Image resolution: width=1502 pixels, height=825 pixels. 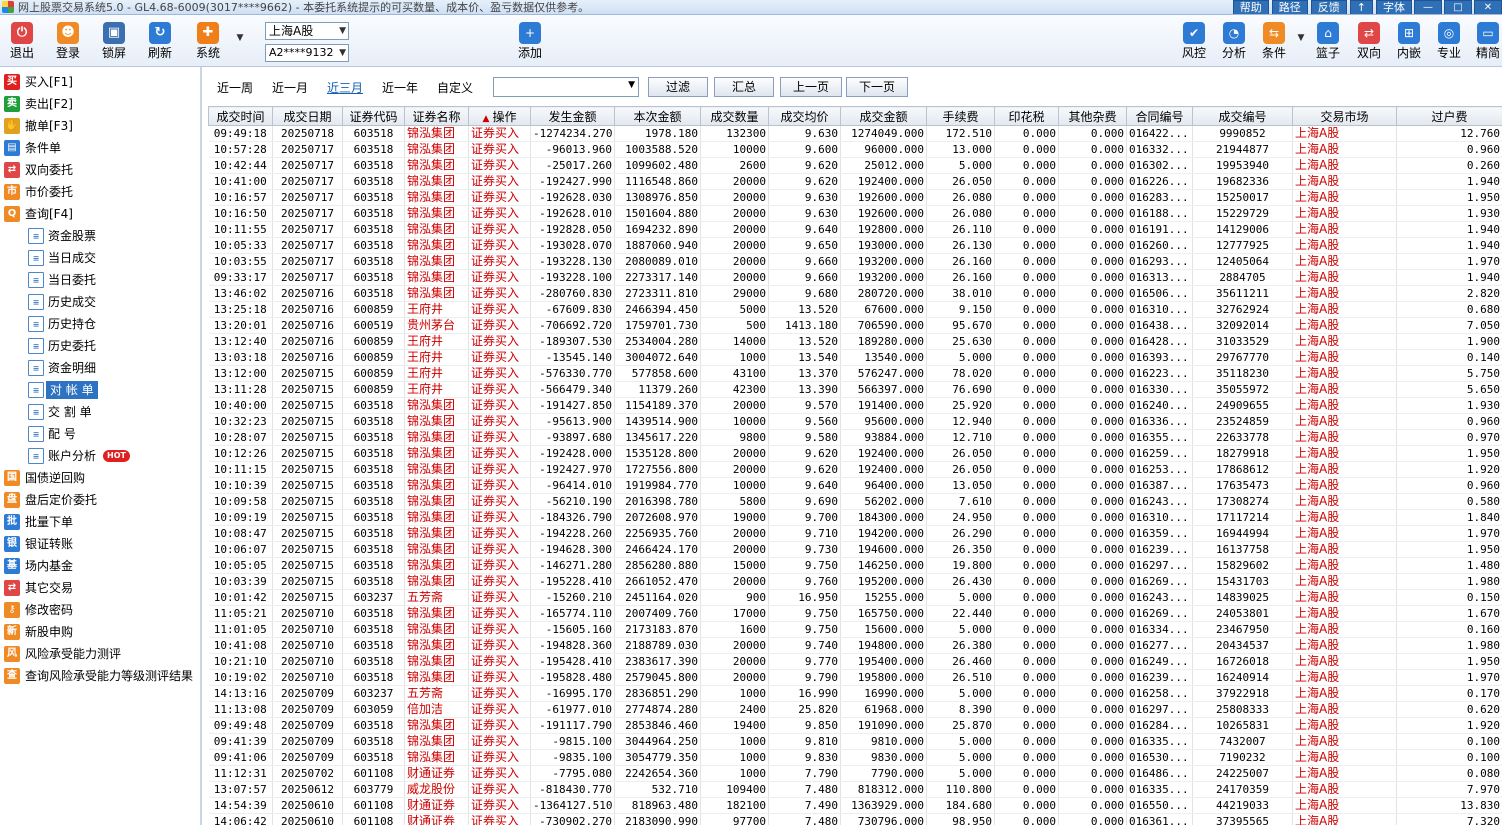 I want to click on sidebar-item-18: 国国债逆回购, so click(x=100, y=478).